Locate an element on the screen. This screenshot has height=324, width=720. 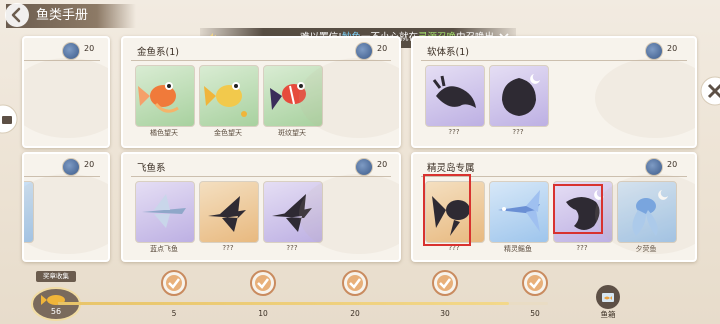
fish-card-label: 金色望天 is located at coordinates (228, 133).